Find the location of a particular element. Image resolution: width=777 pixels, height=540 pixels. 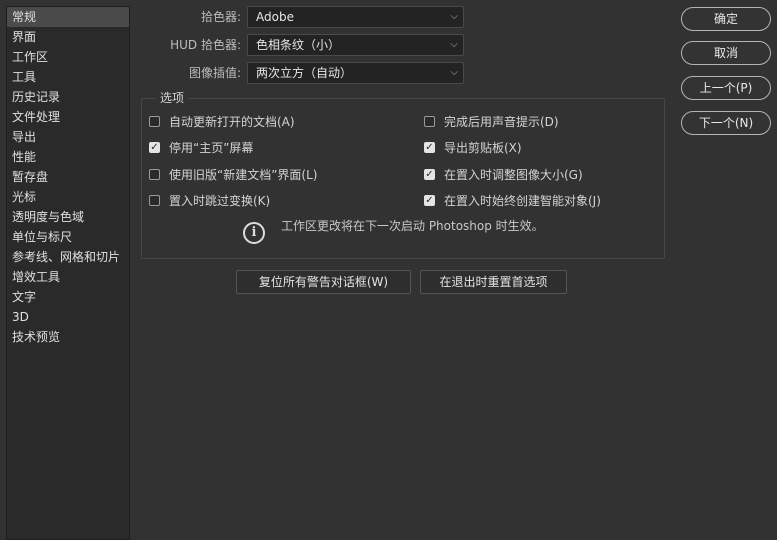

color-picker-value: Adobe is located at coordinates (275, 17).